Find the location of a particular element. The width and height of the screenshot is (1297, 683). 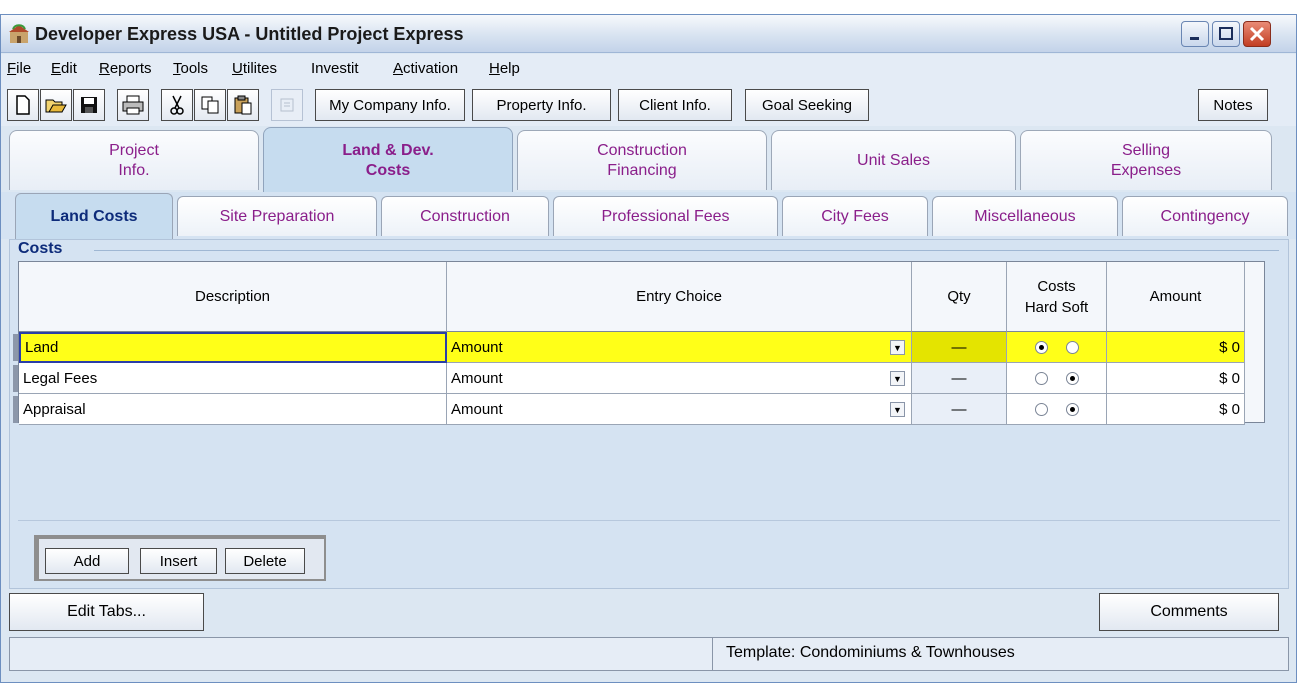

table-row: Land Amount ▼ — $ 0 is located at coordinates (638, 347).